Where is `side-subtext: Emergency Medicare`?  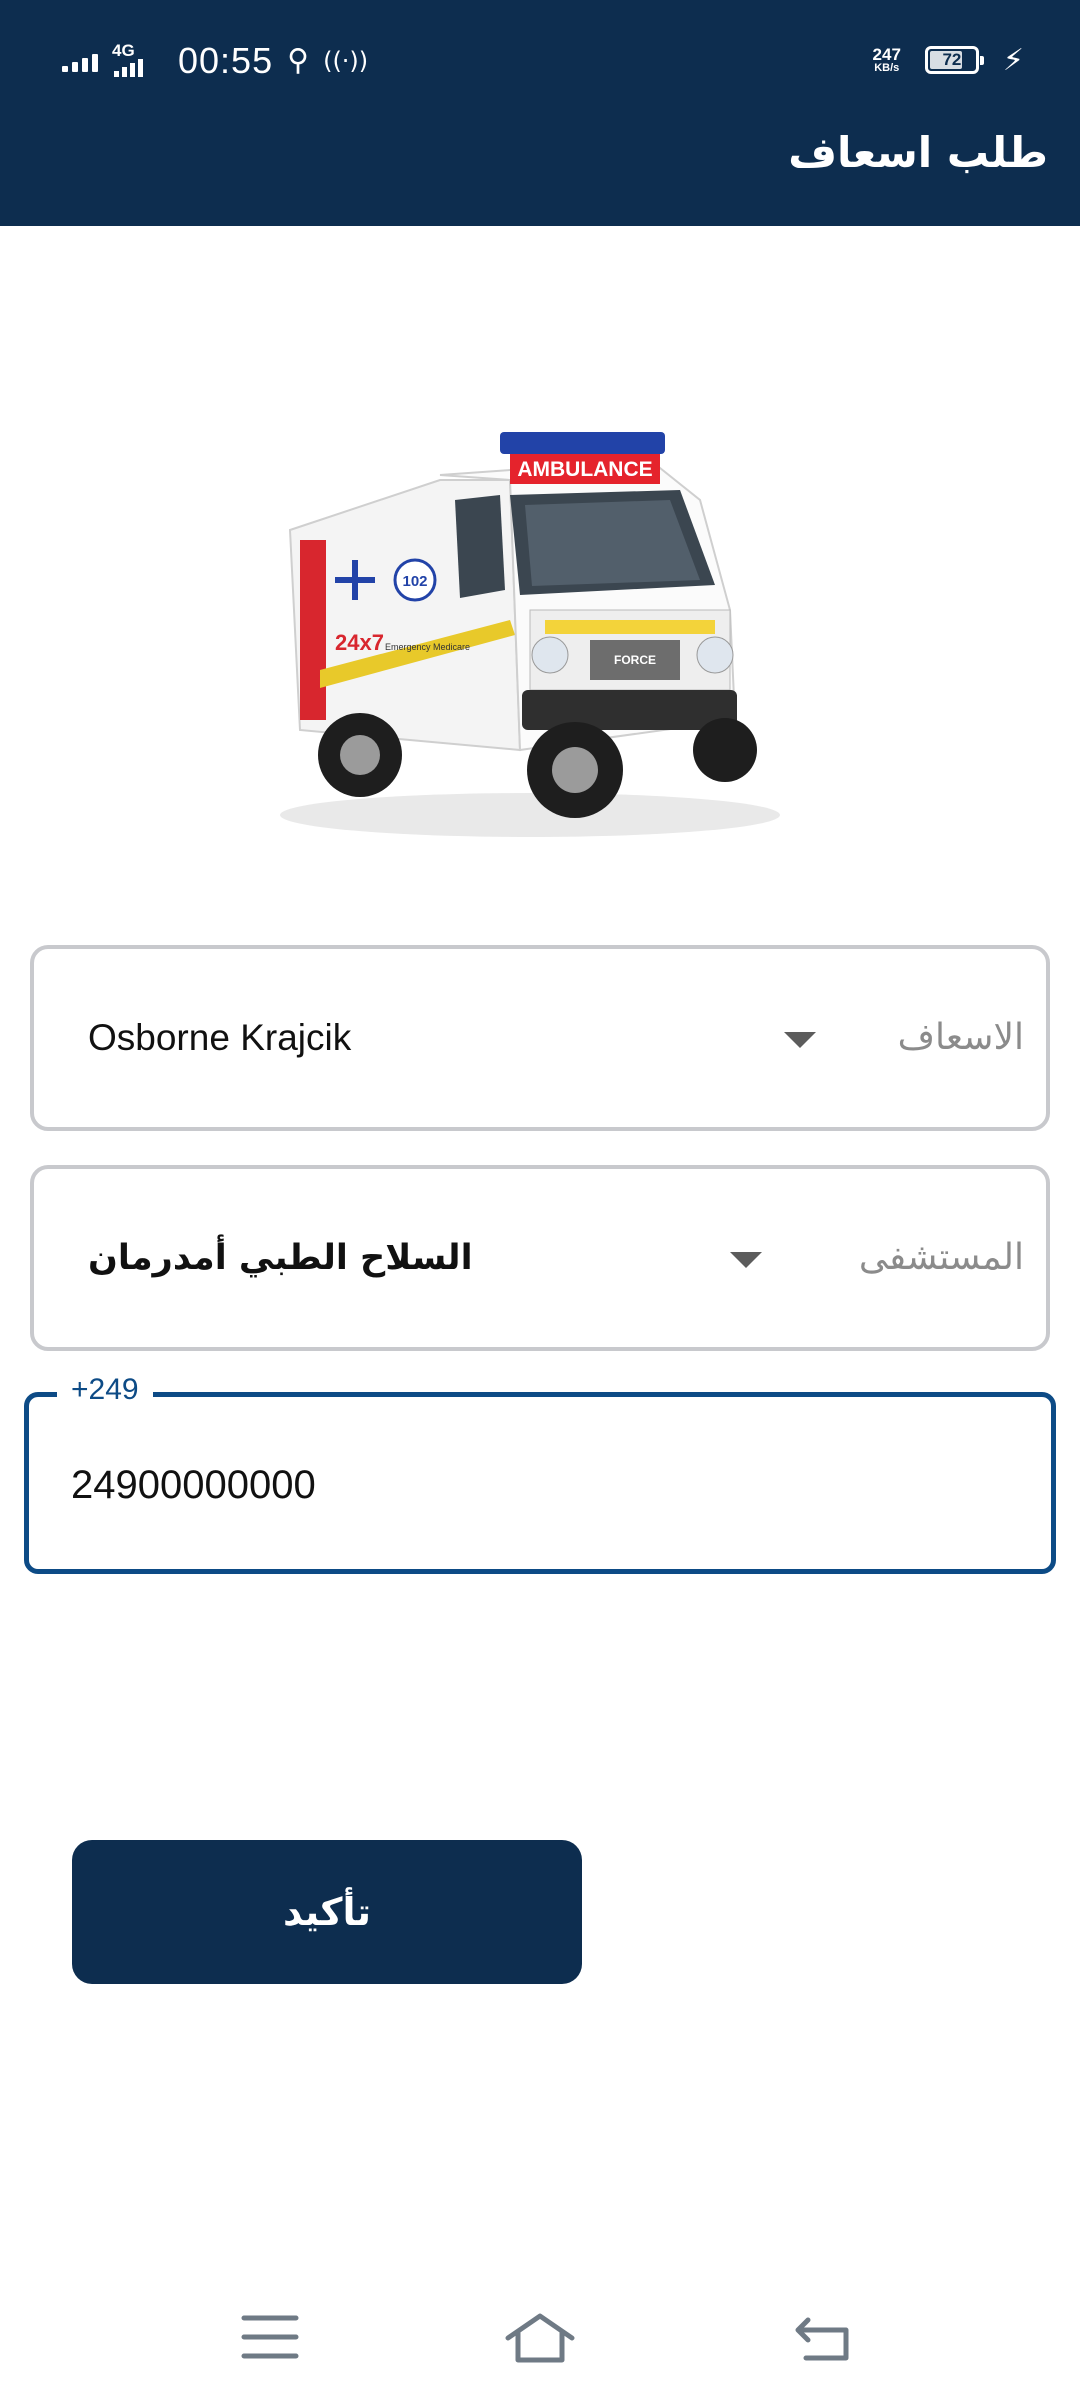 side-subtext: Emergency Medicare is located at coordinates (427, 647).